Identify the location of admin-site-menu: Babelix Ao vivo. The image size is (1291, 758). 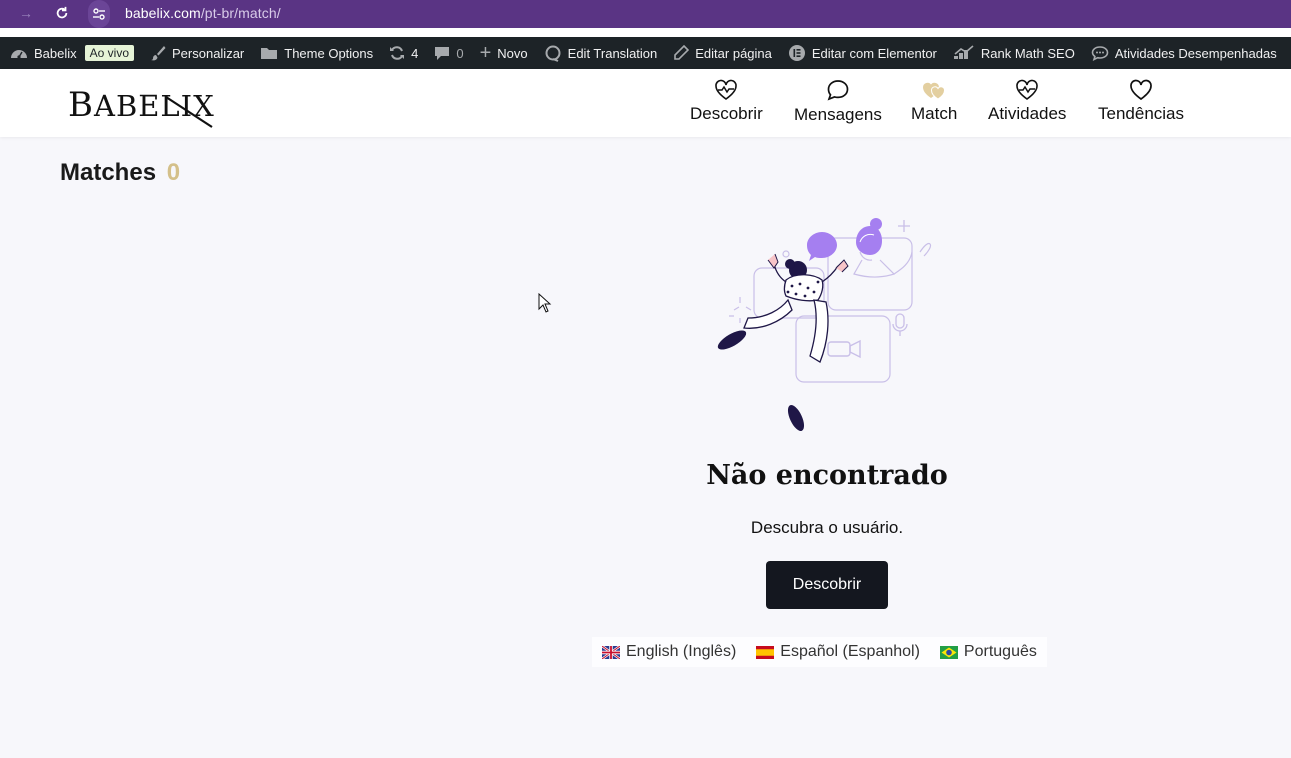
(71, 53).